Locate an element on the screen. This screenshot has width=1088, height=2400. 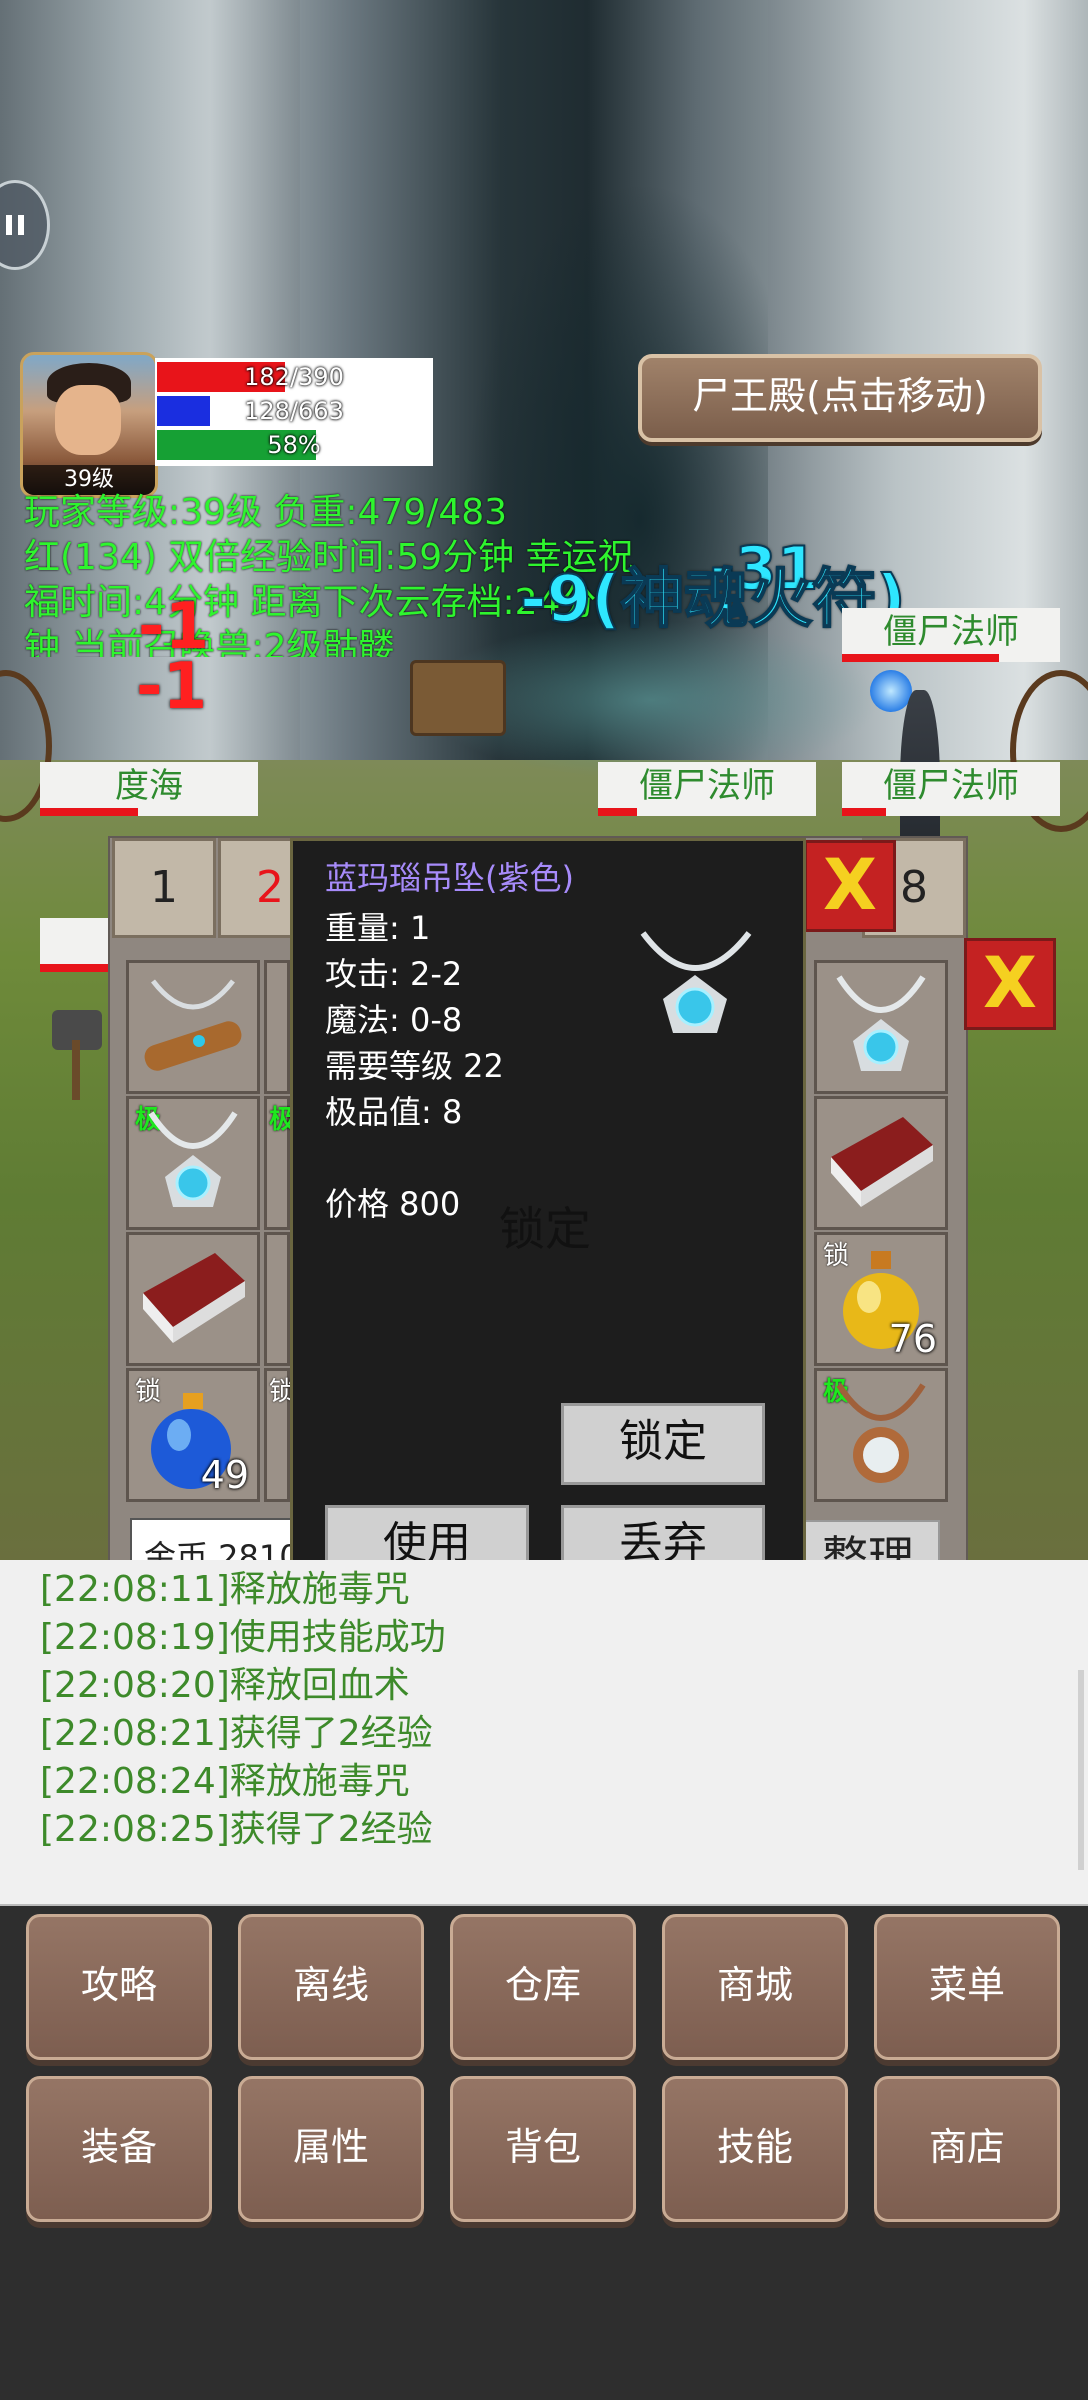
mirror-necklace-icon is located at coordinates (881, 1433).